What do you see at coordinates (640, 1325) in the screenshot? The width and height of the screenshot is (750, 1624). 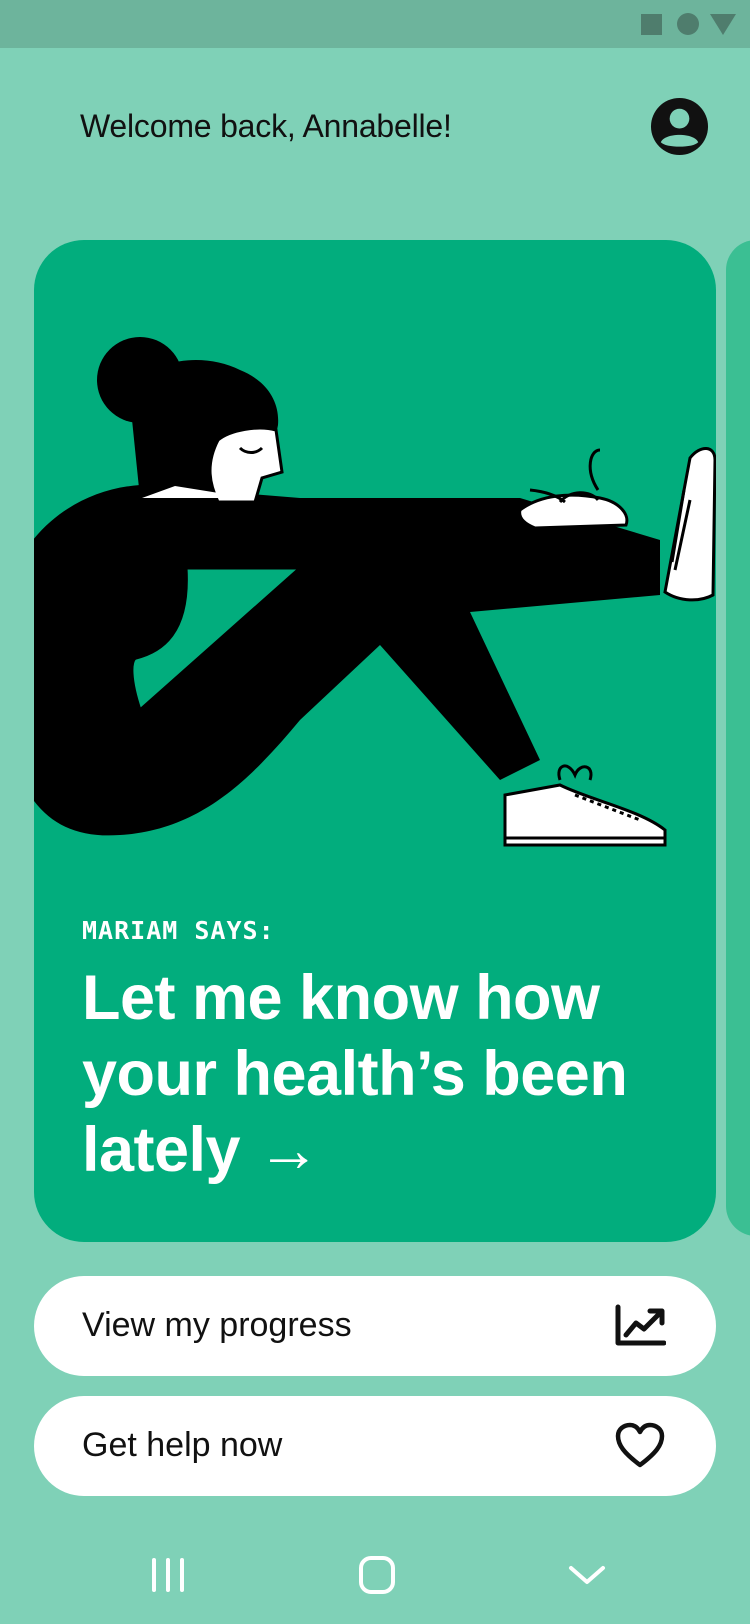 I see `chart-line-icon` at bounding box center [640, 1325].